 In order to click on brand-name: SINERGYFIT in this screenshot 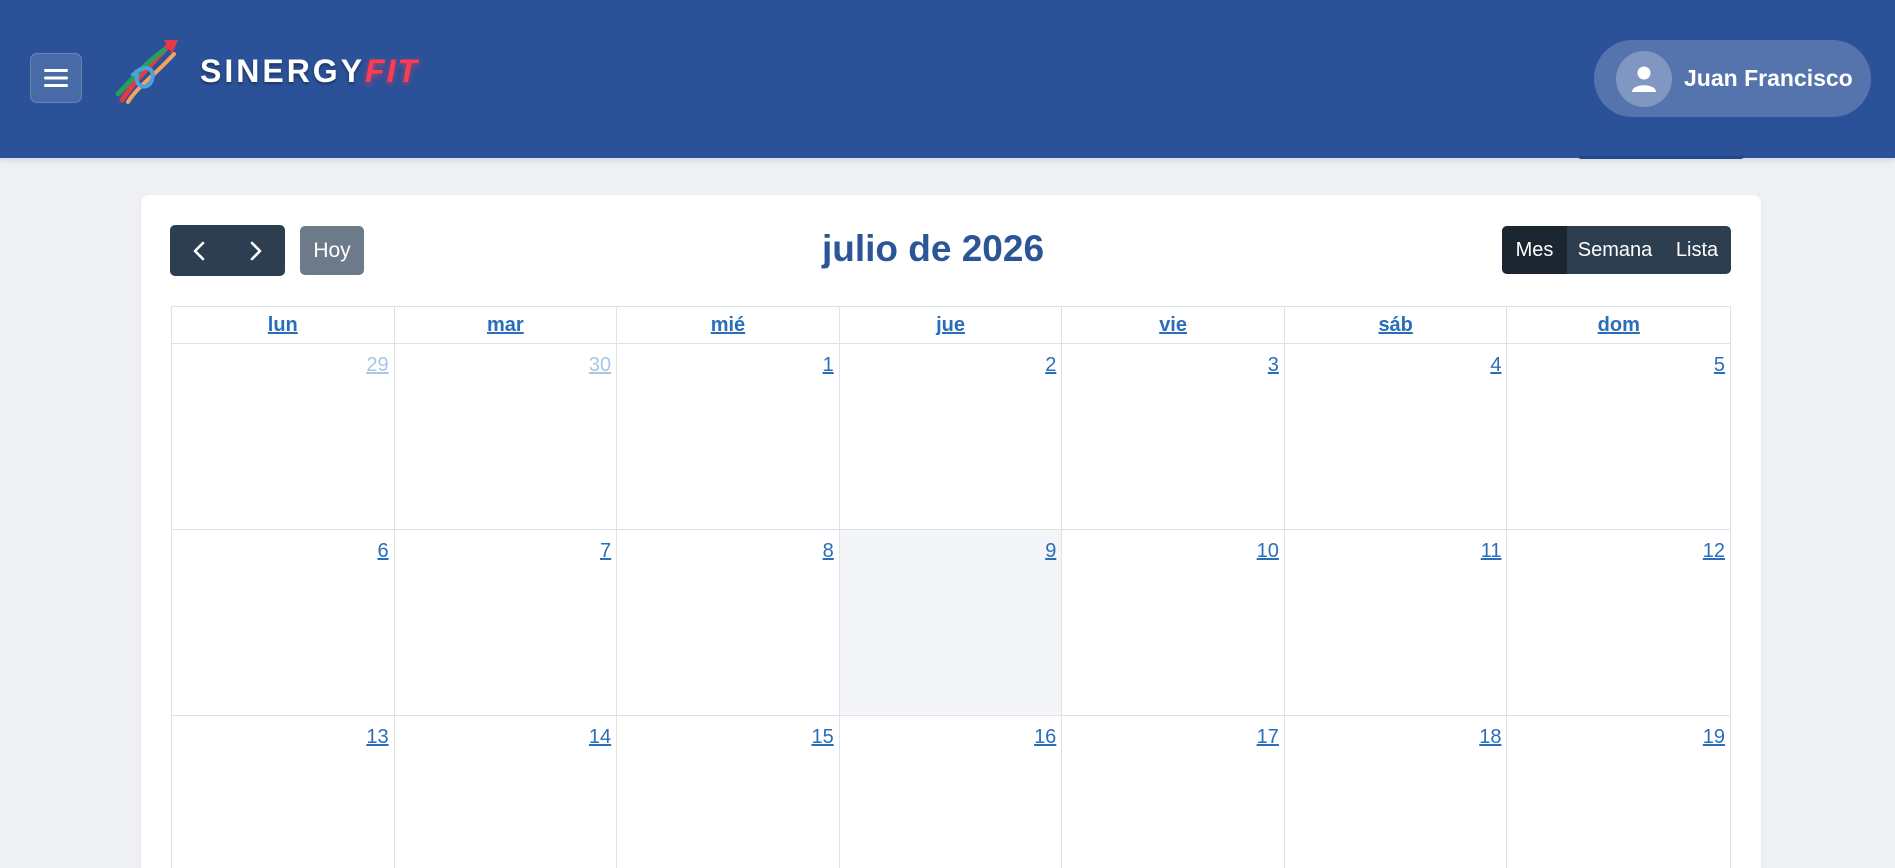, I will do `click(309, 71)`.